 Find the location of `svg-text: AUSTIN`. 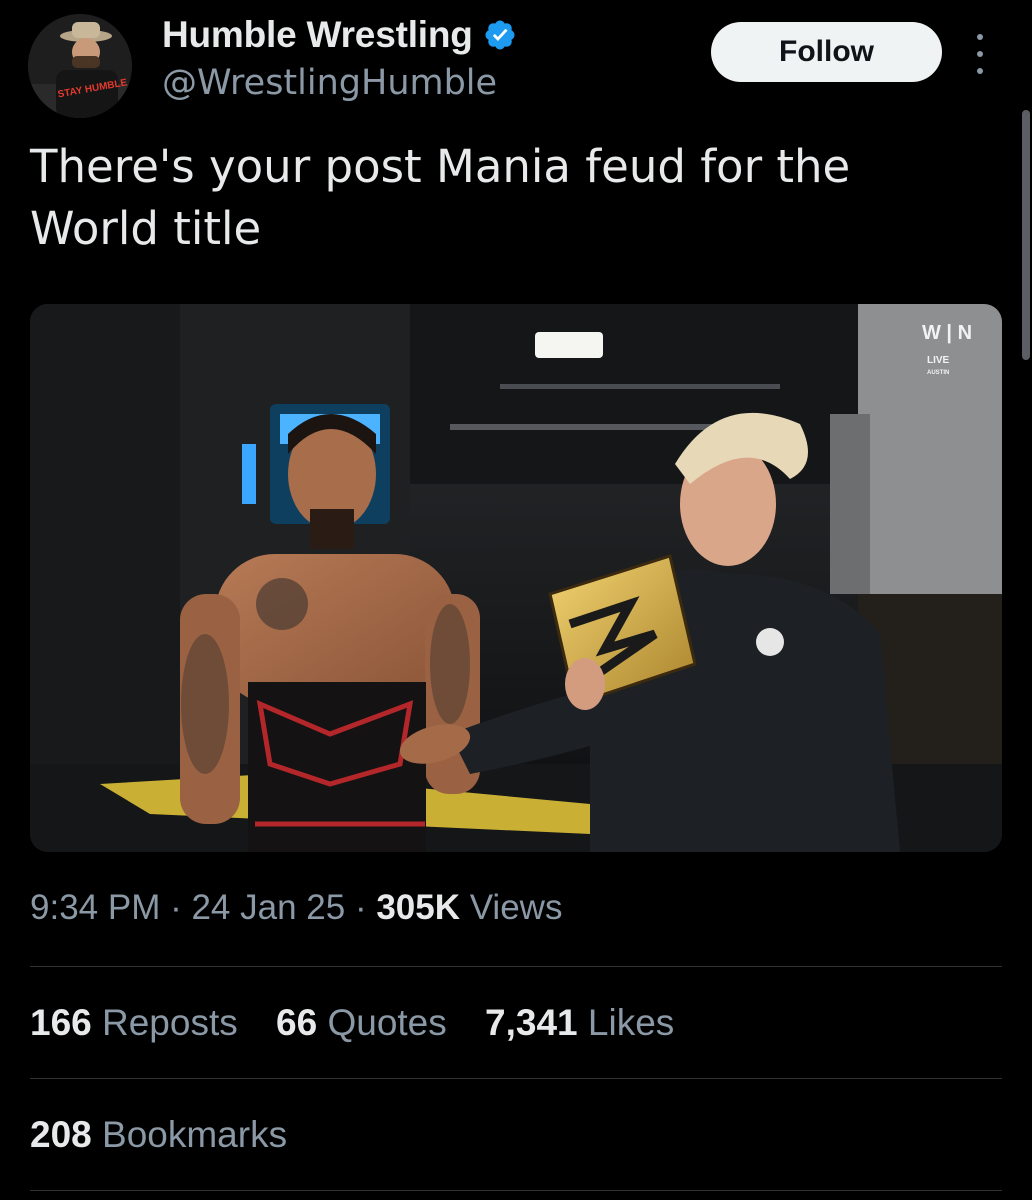

svg-text: AUSTIN is located at coordinates (938, 373).